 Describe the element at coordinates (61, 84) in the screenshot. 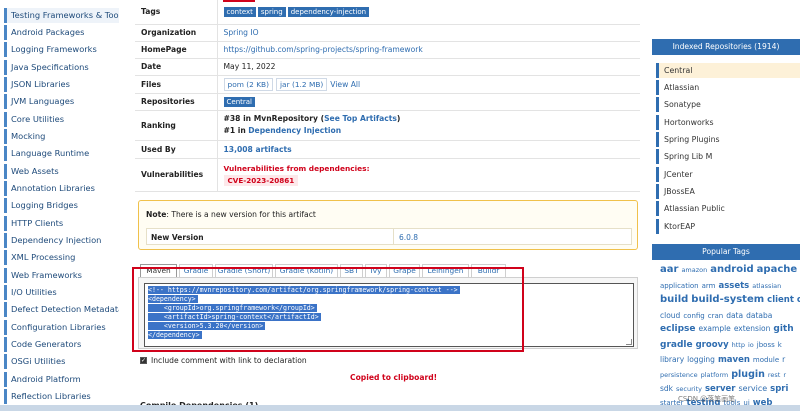

I see `sidebar-item: JSON Libraries` at that location.